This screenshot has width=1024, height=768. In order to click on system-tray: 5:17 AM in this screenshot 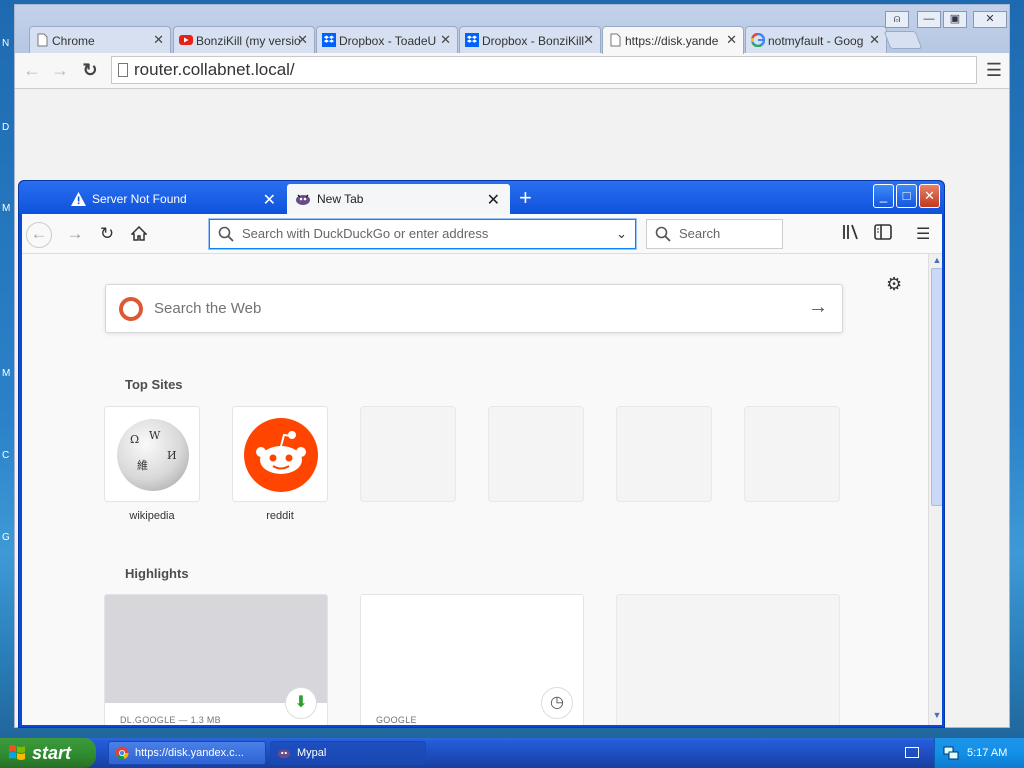, I will do `click(979, 753)`.